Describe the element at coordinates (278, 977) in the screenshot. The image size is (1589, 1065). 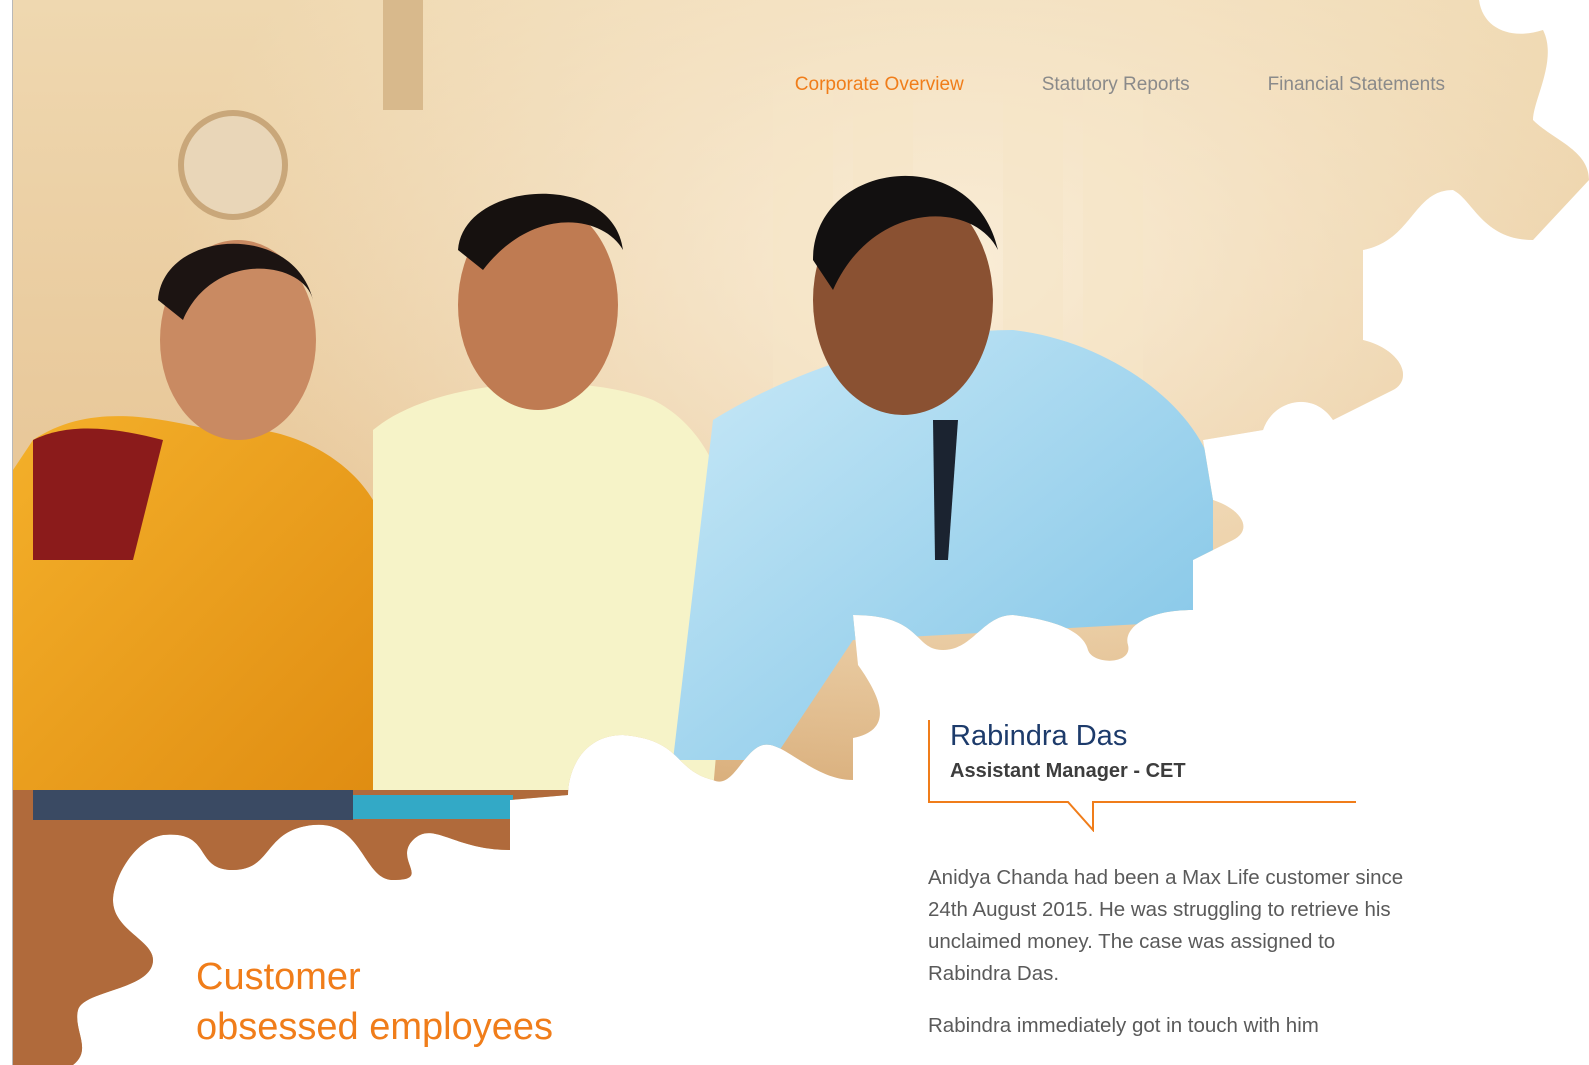
I see `headline-line-1: Customer` at that location.